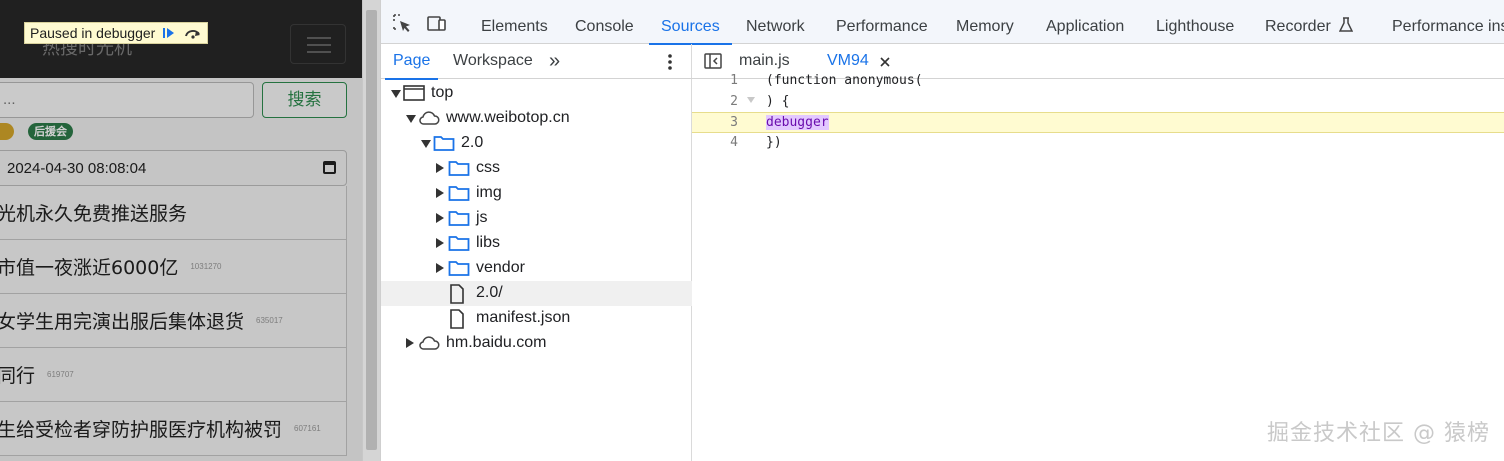 The height and width of the screenshot is (461, 1504). Describe the element at coordinates (985, 22) in the screenshot. I see `tab-memory: Memory` at that location.